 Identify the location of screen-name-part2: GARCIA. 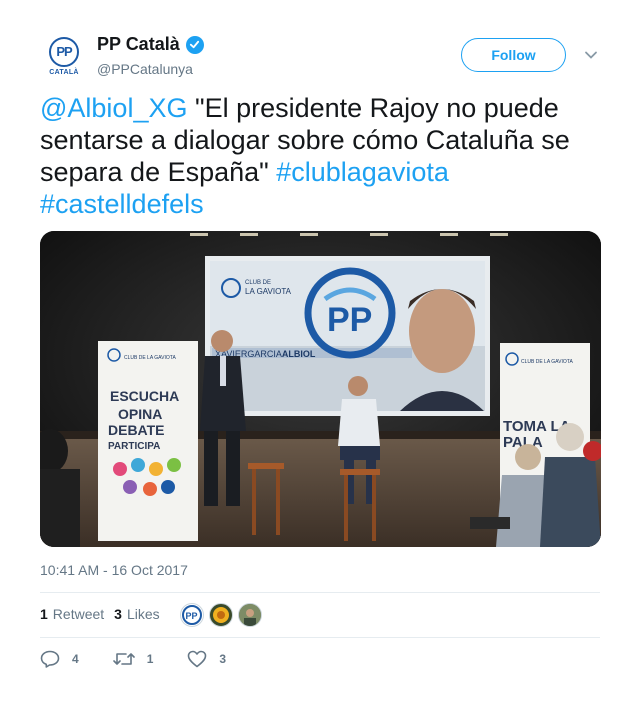
(264, 354).